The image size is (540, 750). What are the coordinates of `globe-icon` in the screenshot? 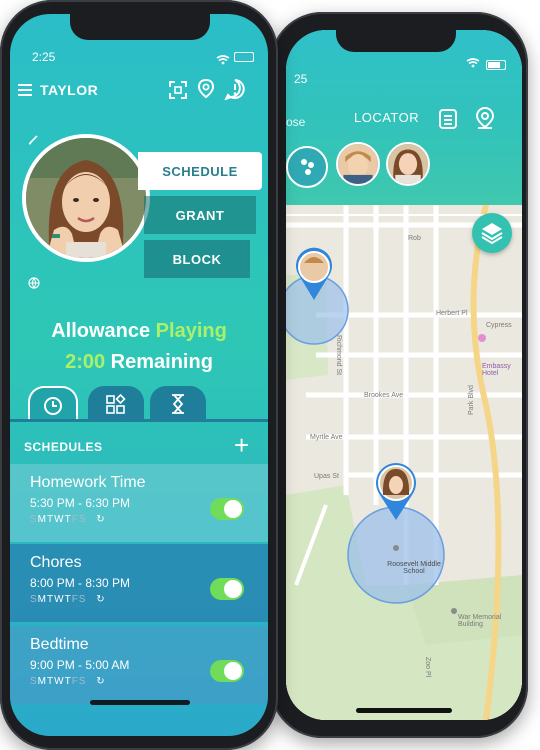 It's located at (34, 285).